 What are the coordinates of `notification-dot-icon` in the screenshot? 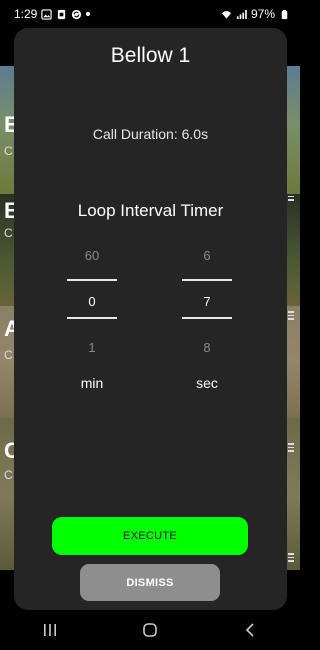 It's located at (88, 14).